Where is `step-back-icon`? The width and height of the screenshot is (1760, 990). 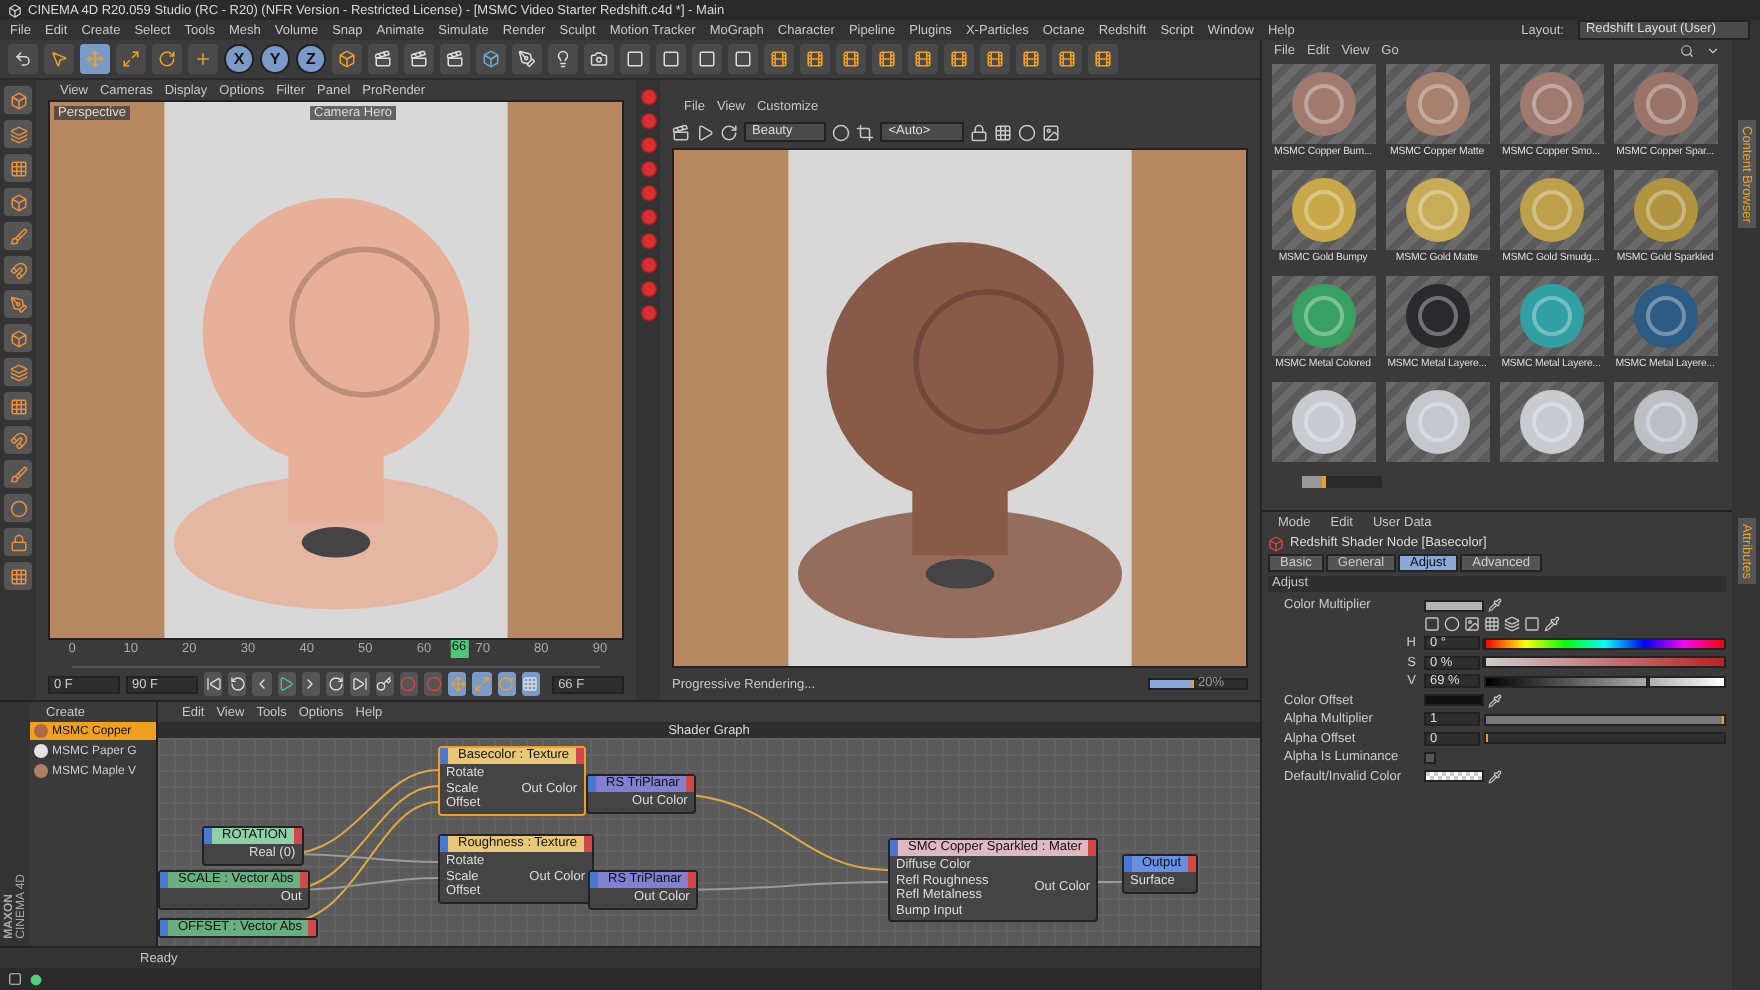
step-back-icon is located at coordinates (262, 684).